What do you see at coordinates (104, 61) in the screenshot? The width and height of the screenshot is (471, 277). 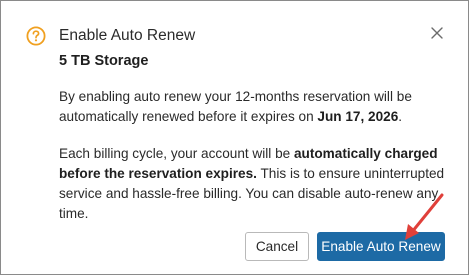 I see `dialog-subtitle: 5 TB Storage` at bounding box center [104, 61].